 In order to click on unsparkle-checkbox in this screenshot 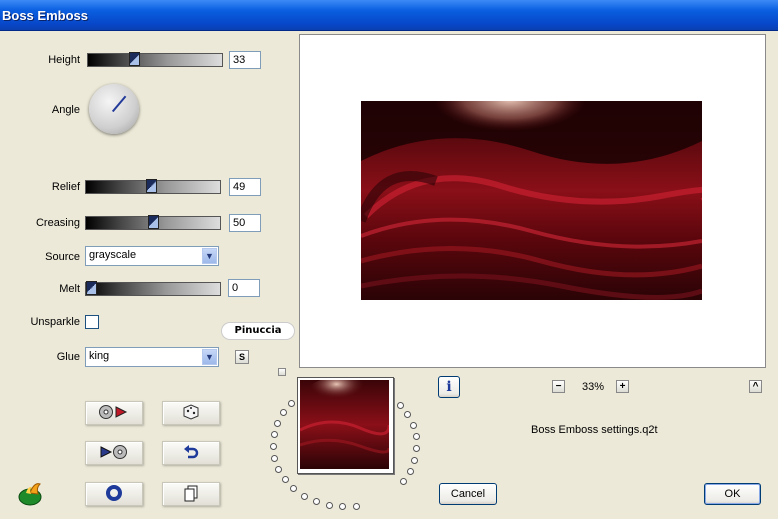, I will do `click(92, 322)`.